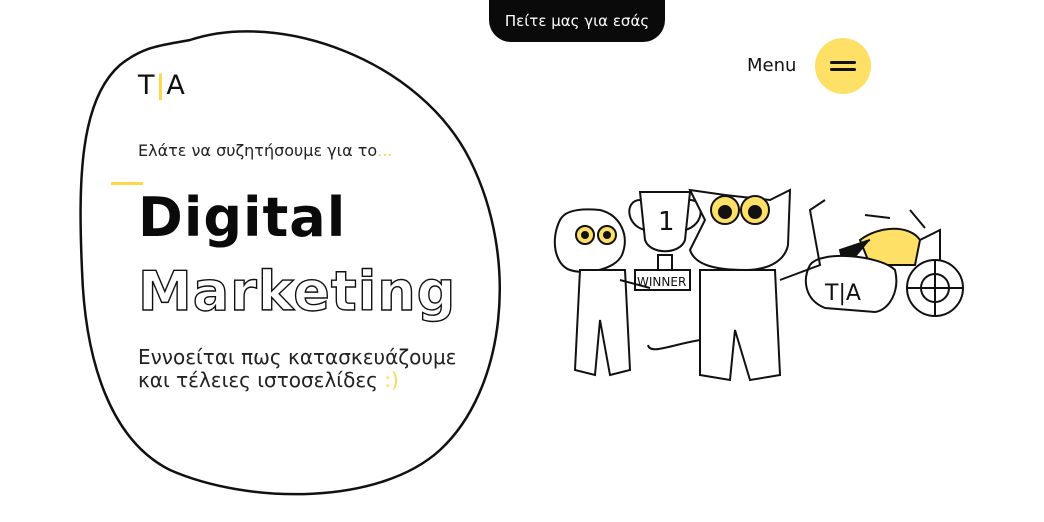  What do you see at coordinates (297, 357) in the screenshot?
I see `desc-line1: Εννοείται πως κατασκευάζουμε` at bounding box center [297, 357].